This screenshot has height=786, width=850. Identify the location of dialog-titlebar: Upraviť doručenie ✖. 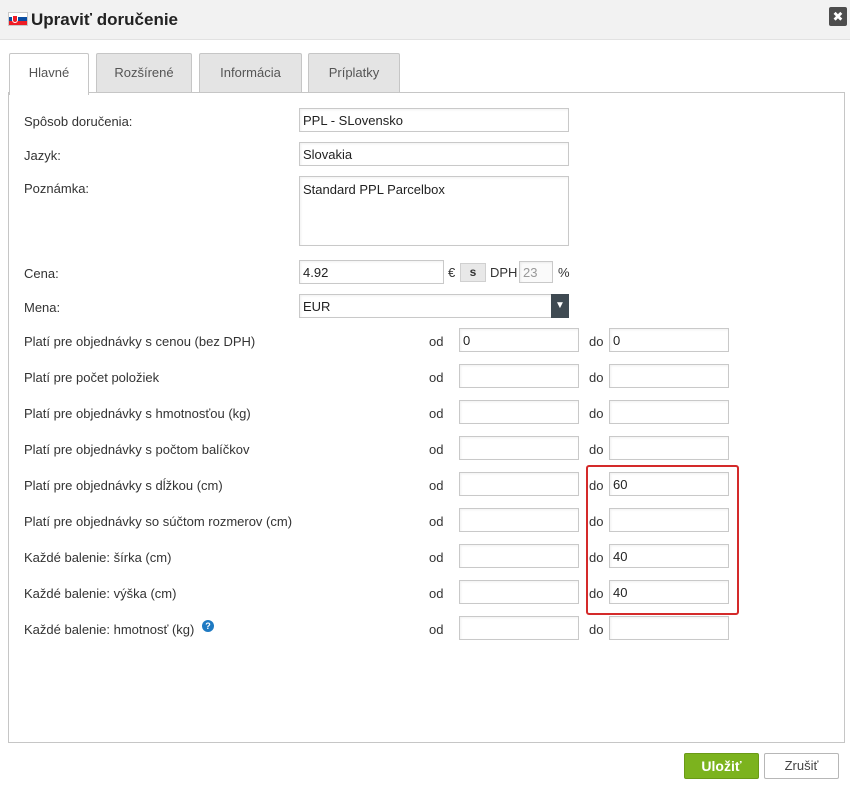
(425, 20).